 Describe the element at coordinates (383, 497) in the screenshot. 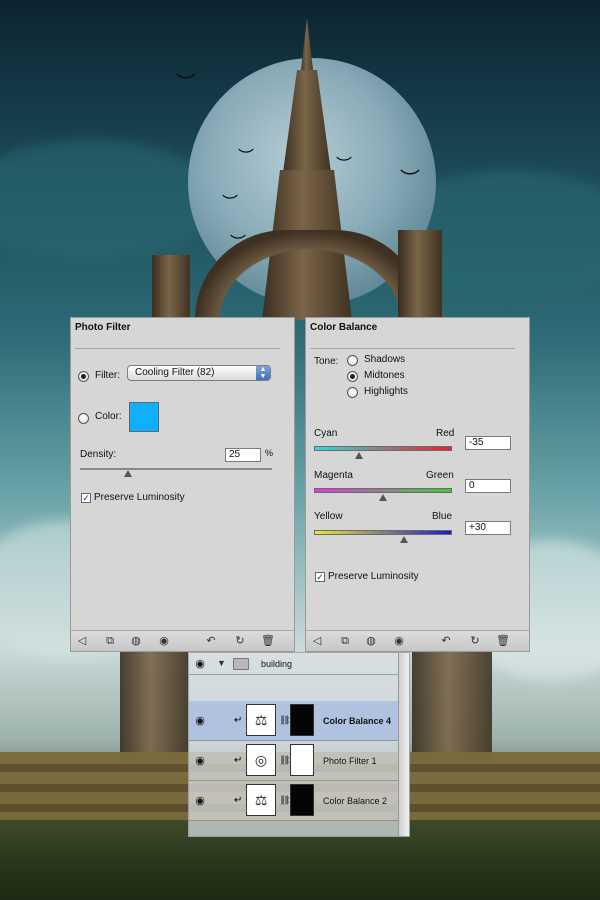

I see `magenta-green-slider-thumb` at that location.